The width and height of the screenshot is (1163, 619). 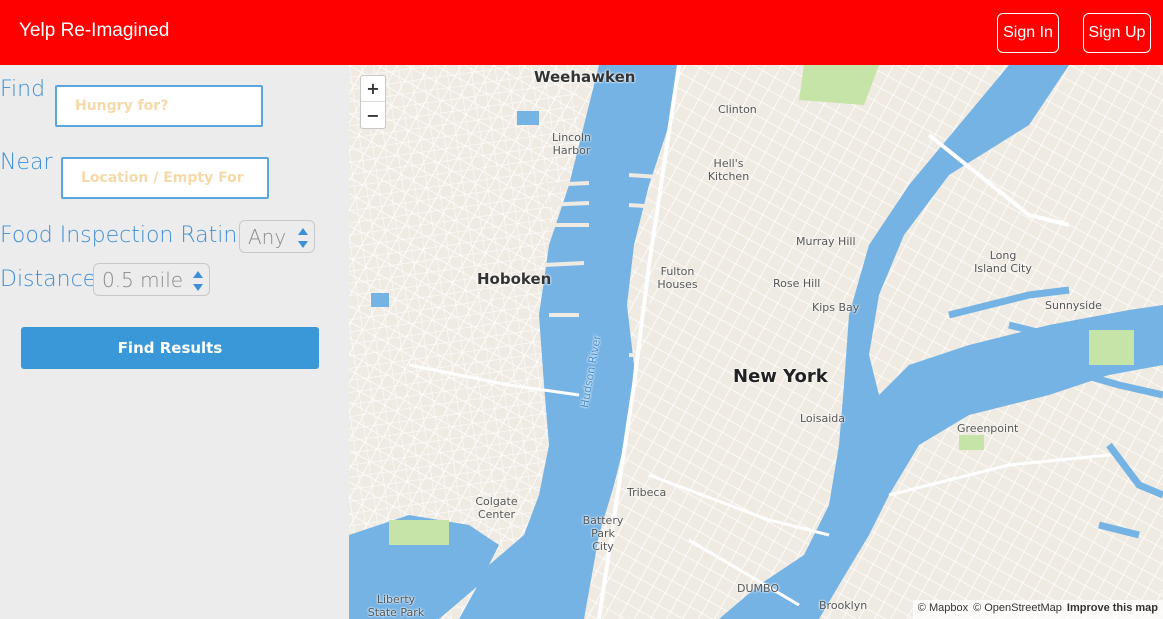 I want to click on find-input, so click(x=159, y=106).